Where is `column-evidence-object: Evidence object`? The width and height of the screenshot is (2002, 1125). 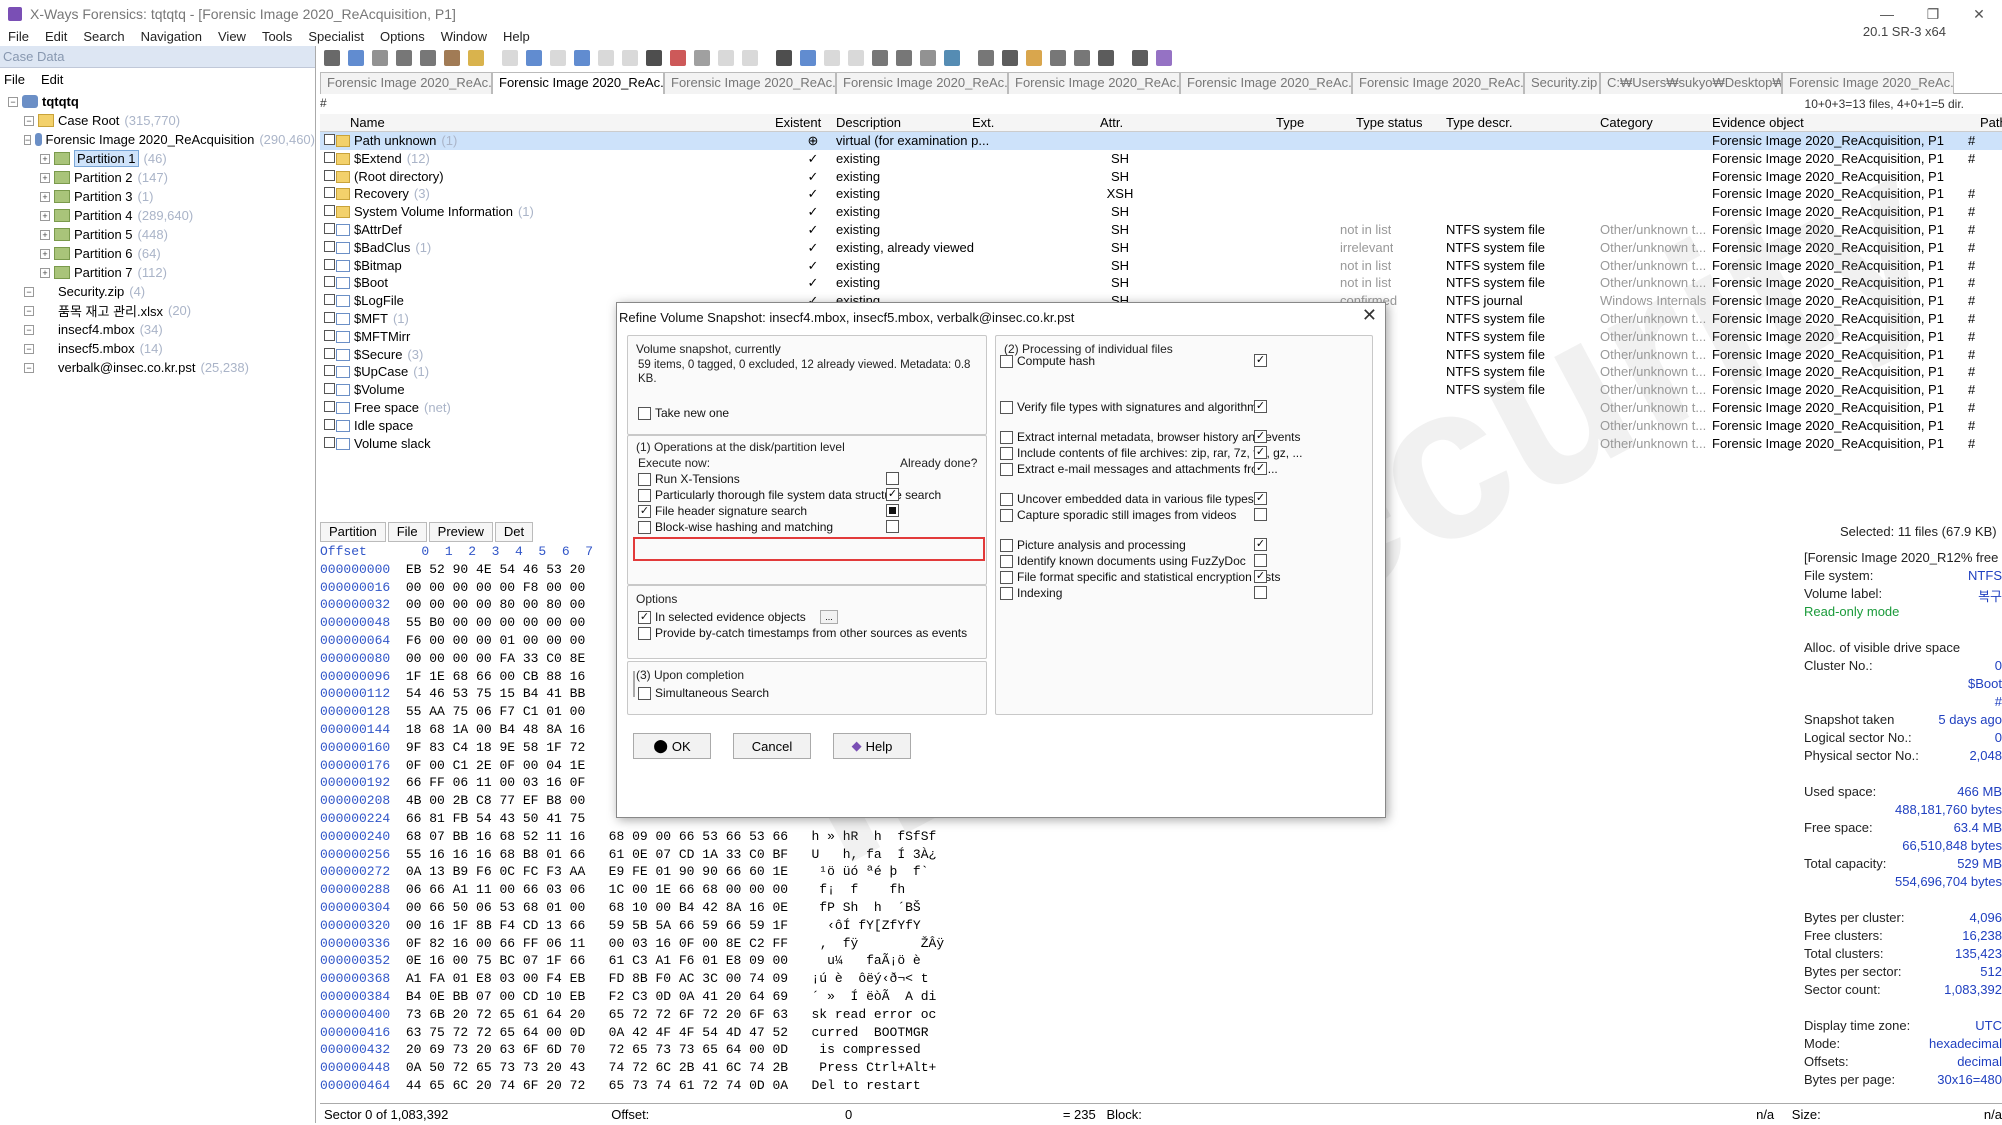
column-evidence-object: Evidence object is located at coordinates (1758, 122).